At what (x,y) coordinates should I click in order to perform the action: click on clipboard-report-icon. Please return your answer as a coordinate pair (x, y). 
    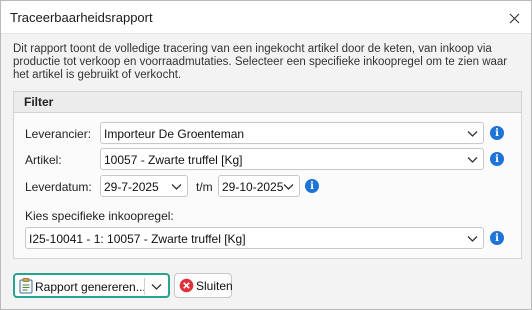
    Looking at the image, I should click on (26, 286).